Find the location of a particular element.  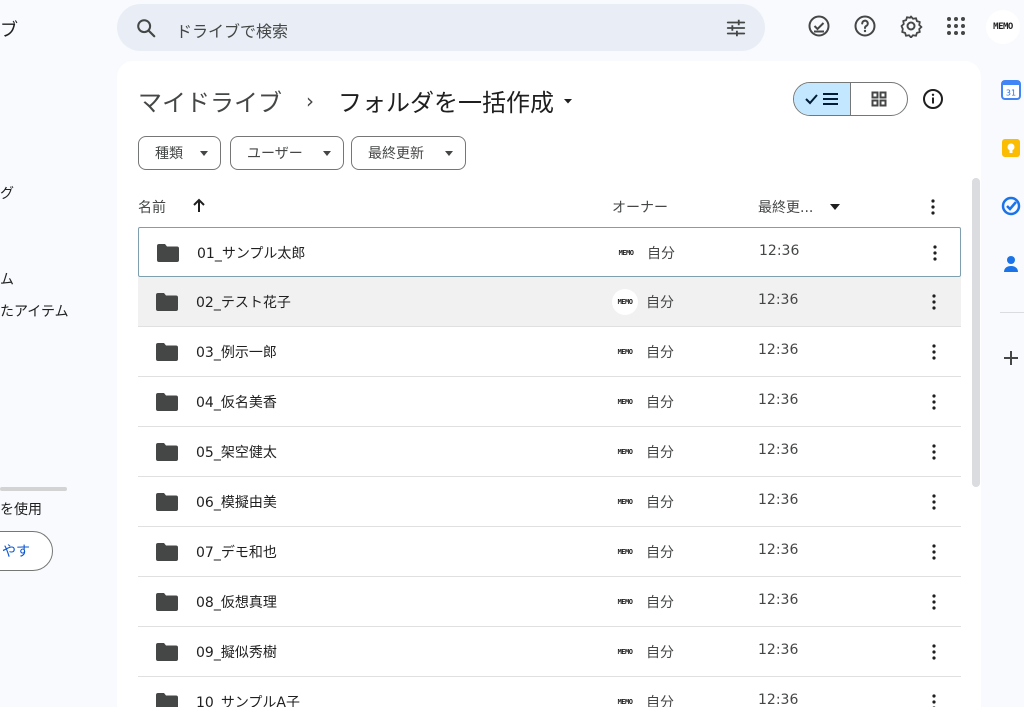

column-header-name: 名前 is located at coordinates (152, 207).